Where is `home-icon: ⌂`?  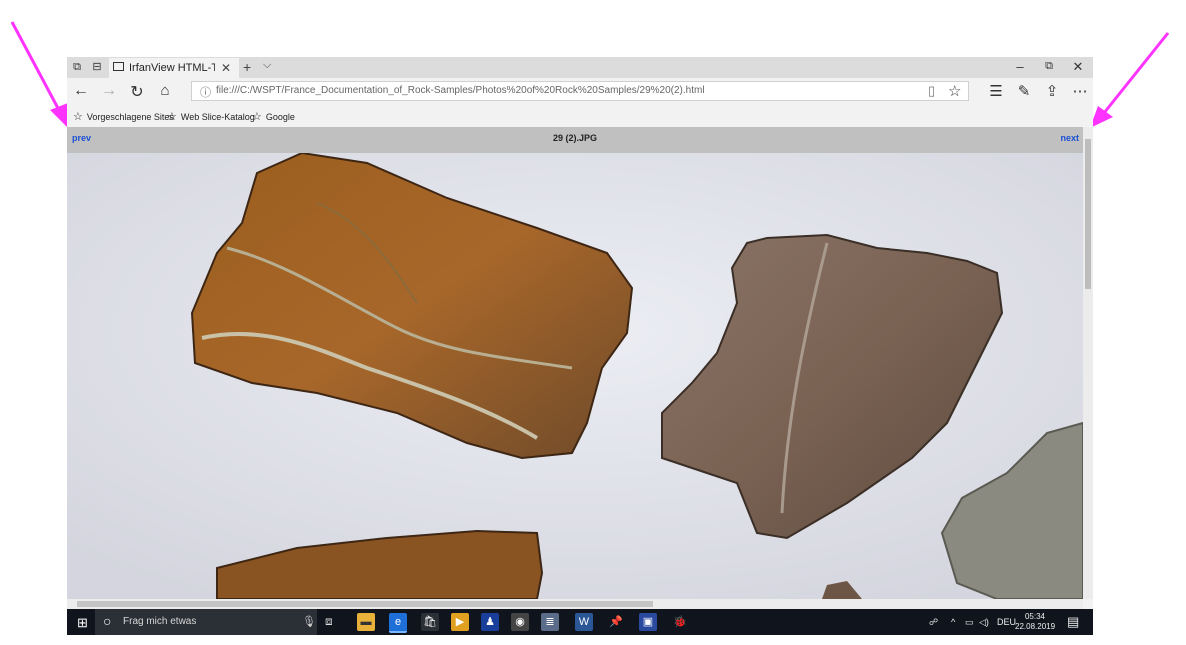 home-icon: ⌂ is located at coordinates (165, 90).